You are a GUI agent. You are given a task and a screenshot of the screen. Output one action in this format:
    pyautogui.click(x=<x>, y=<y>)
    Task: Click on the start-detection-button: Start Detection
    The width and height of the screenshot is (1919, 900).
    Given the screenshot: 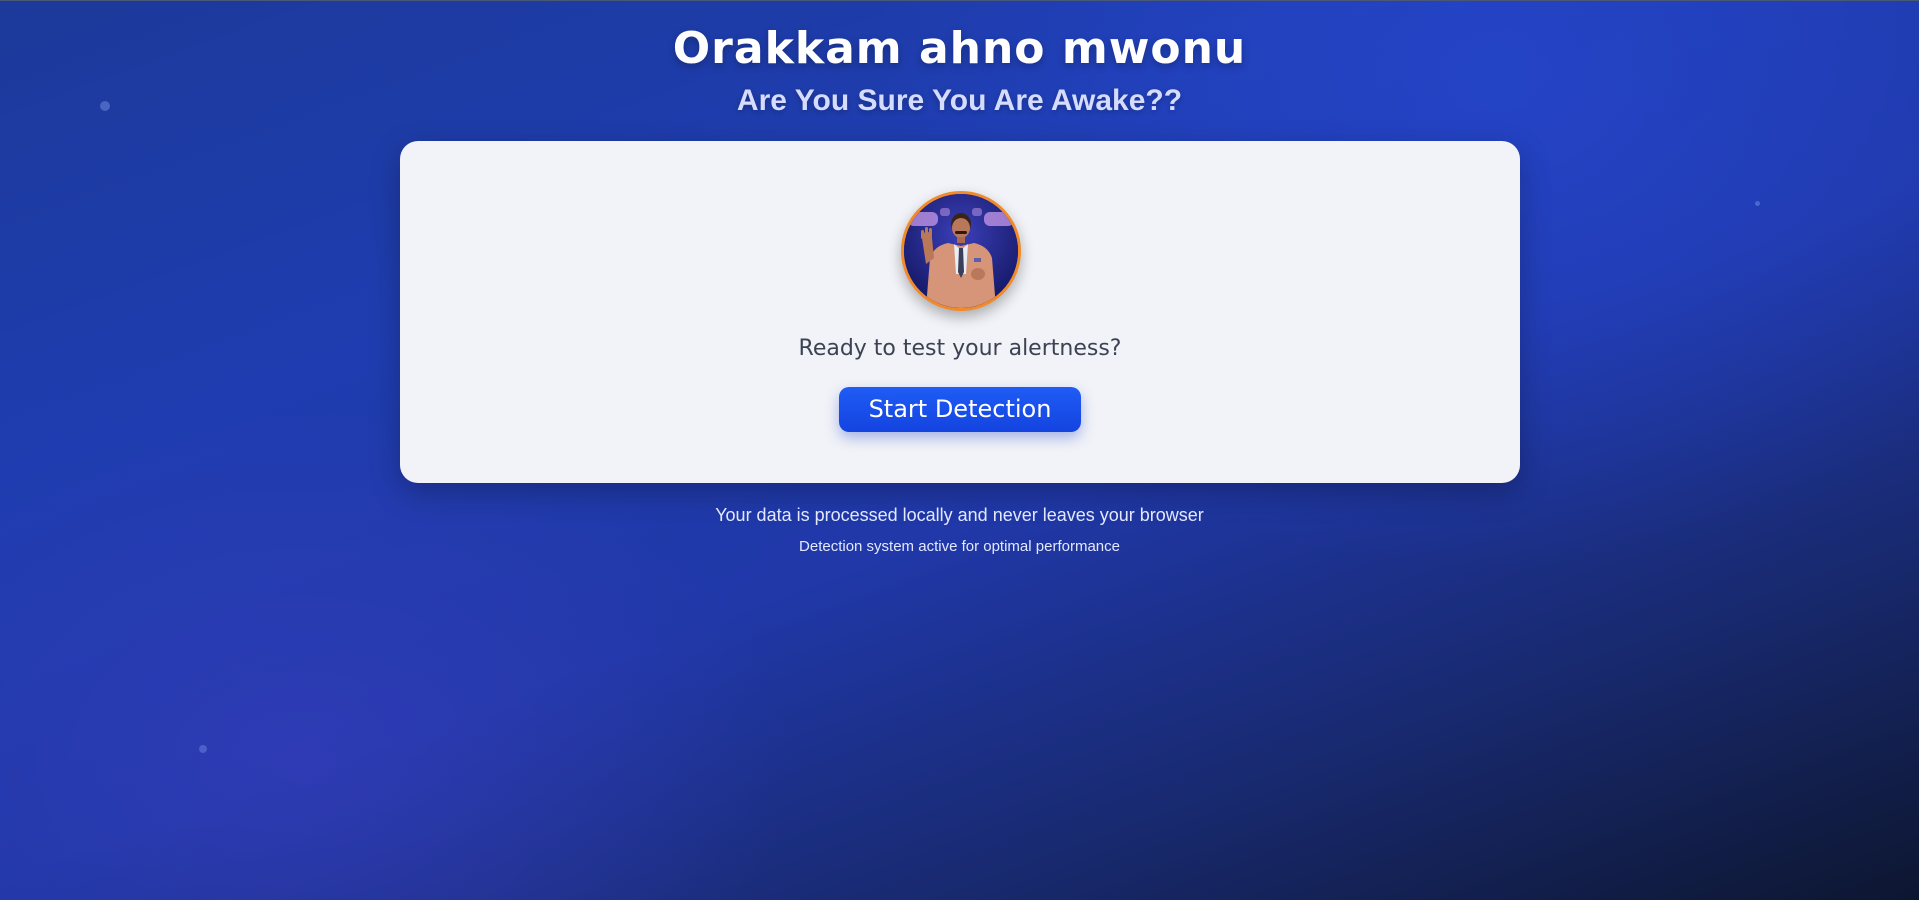 What is the action you would take?
    pyautogui.click(x=960, y=409)
    